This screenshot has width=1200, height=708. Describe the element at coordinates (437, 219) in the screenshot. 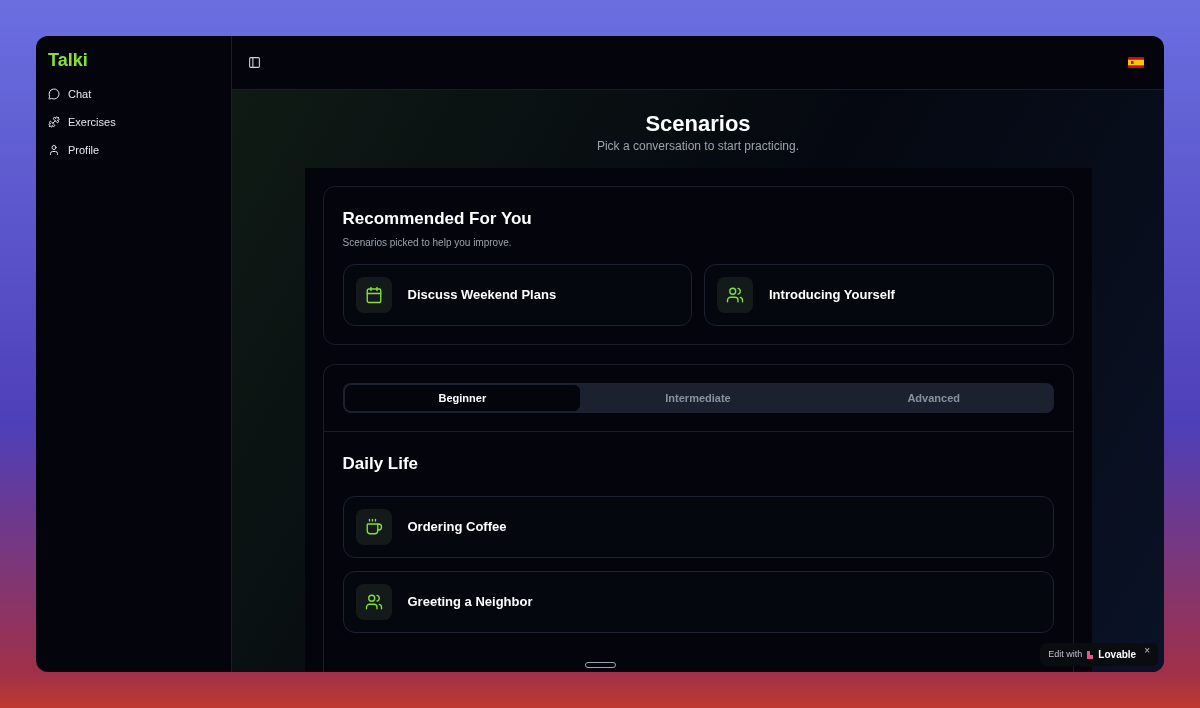

I see `section-title: Recommended For You` at that location.